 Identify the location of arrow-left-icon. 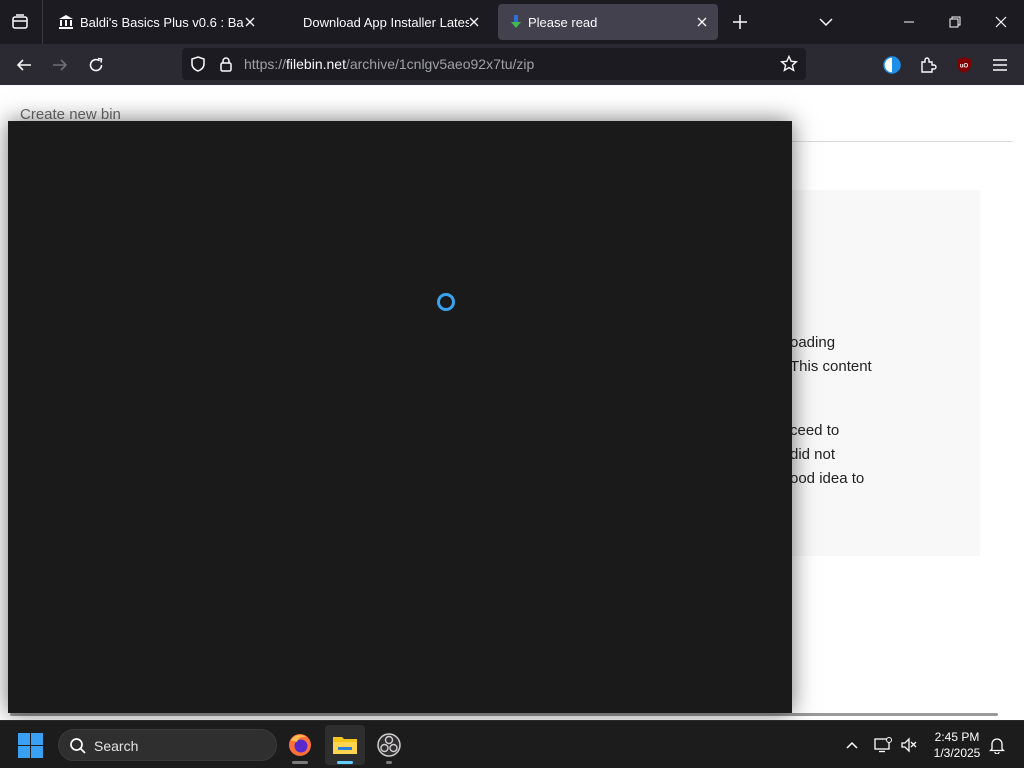
(23, 65).